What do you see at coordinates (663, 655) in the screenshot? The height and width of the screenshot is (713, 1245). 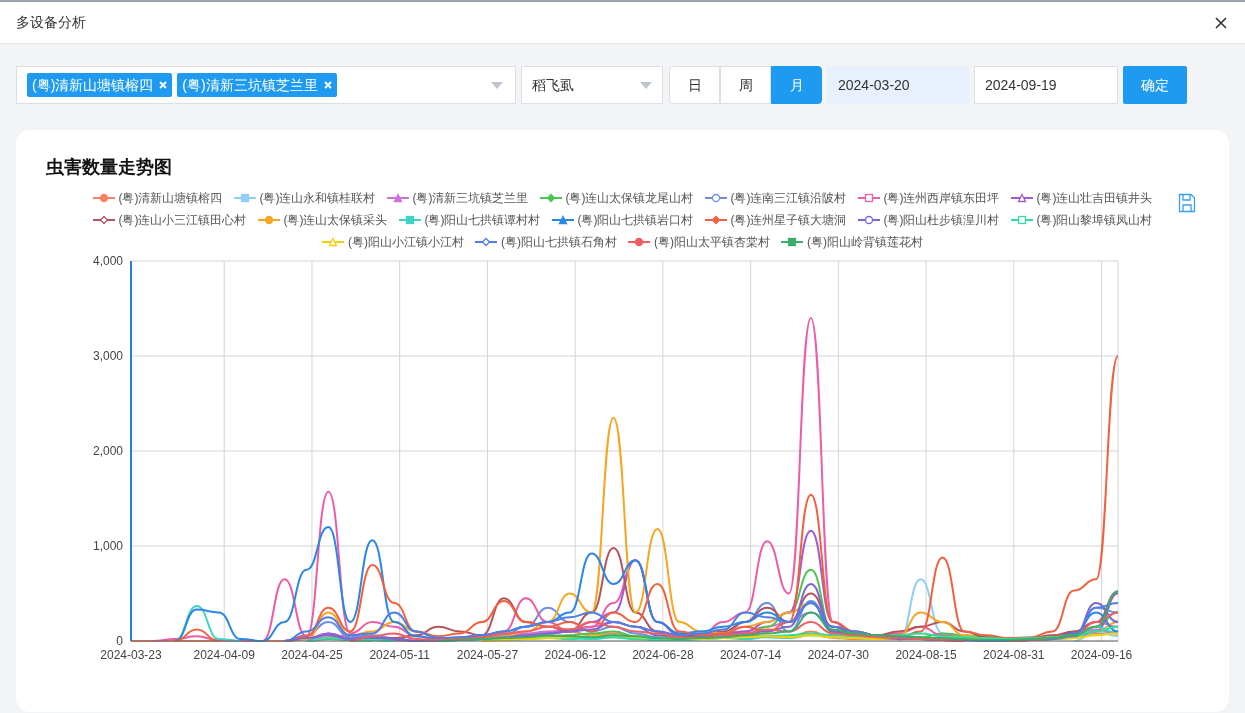 I see `x-tick-label: 2024-06-28` at bounding box center [663, 655].